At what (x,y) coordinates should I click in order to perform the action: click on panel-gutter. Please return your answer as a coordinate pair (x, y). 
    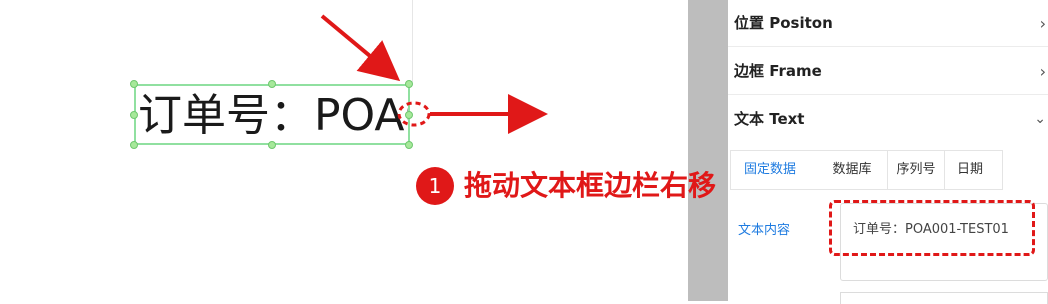
    Looking at the image, I should click on (708, 150).